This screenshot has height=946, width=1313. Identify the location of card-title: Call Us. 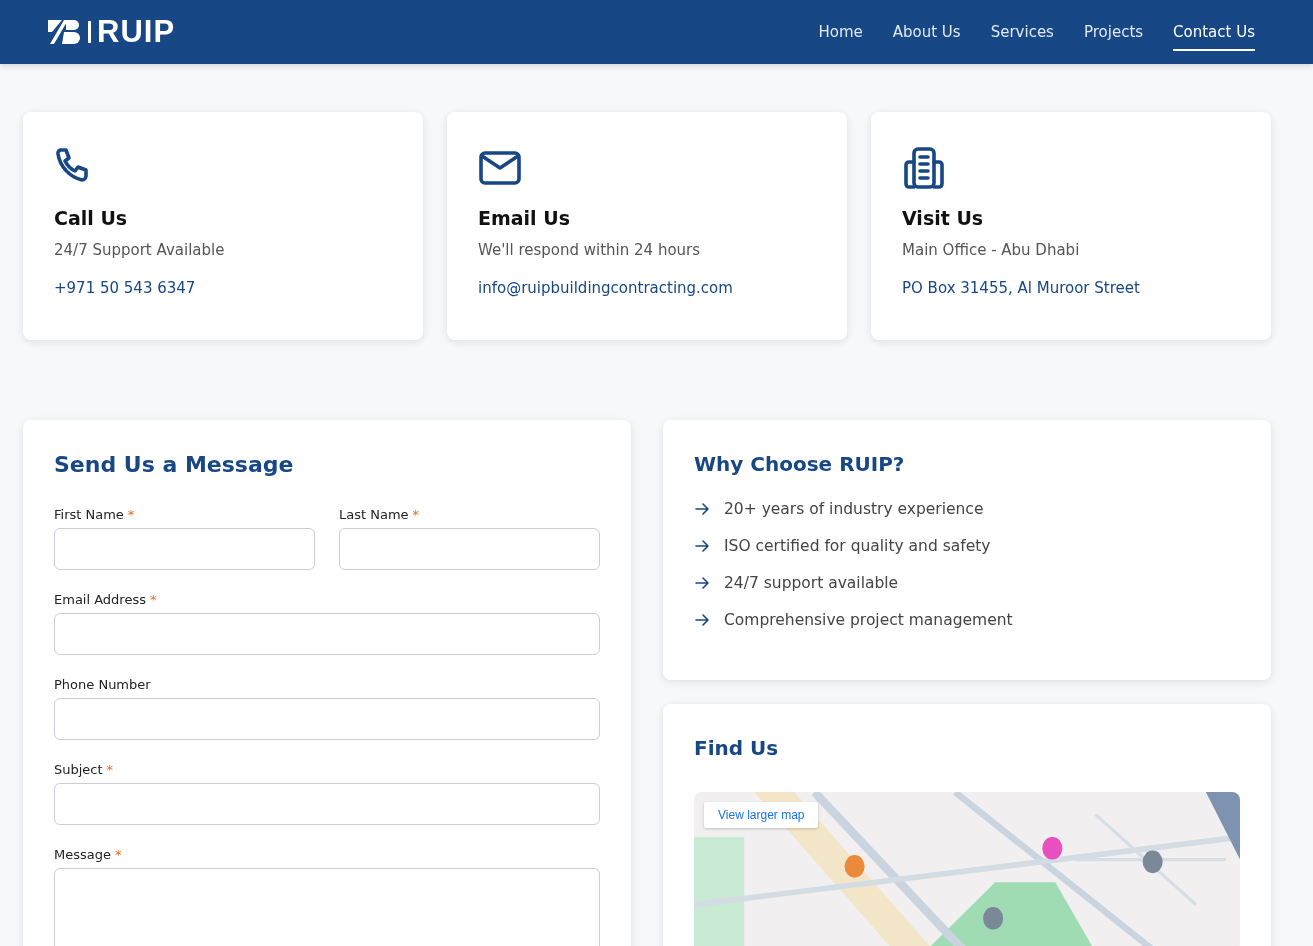
(91, 218).